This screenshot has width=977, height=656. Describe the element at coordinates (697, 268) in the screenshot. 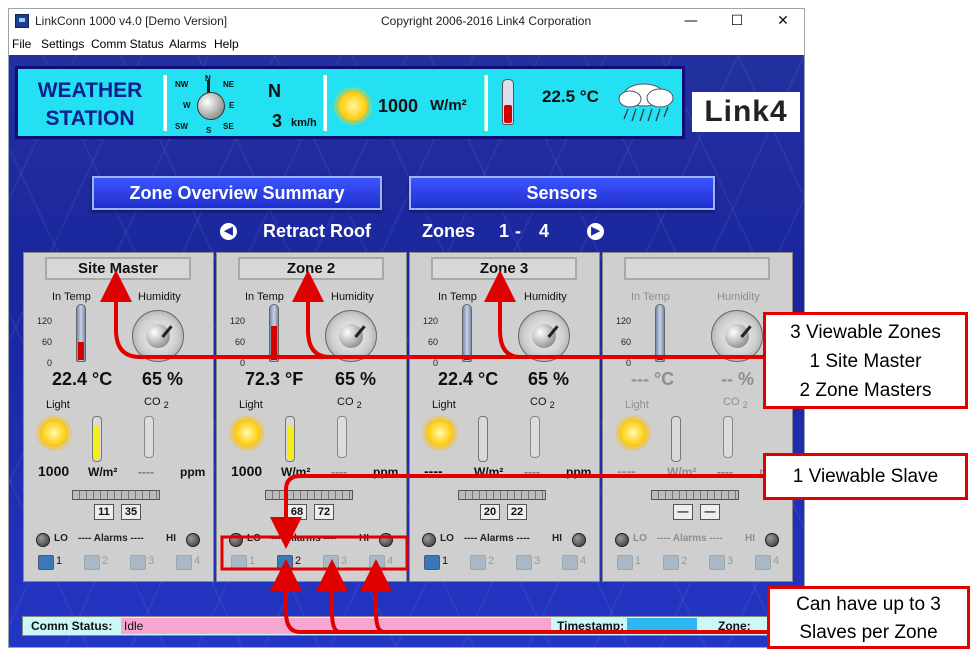

I see `zone-name` at that location.